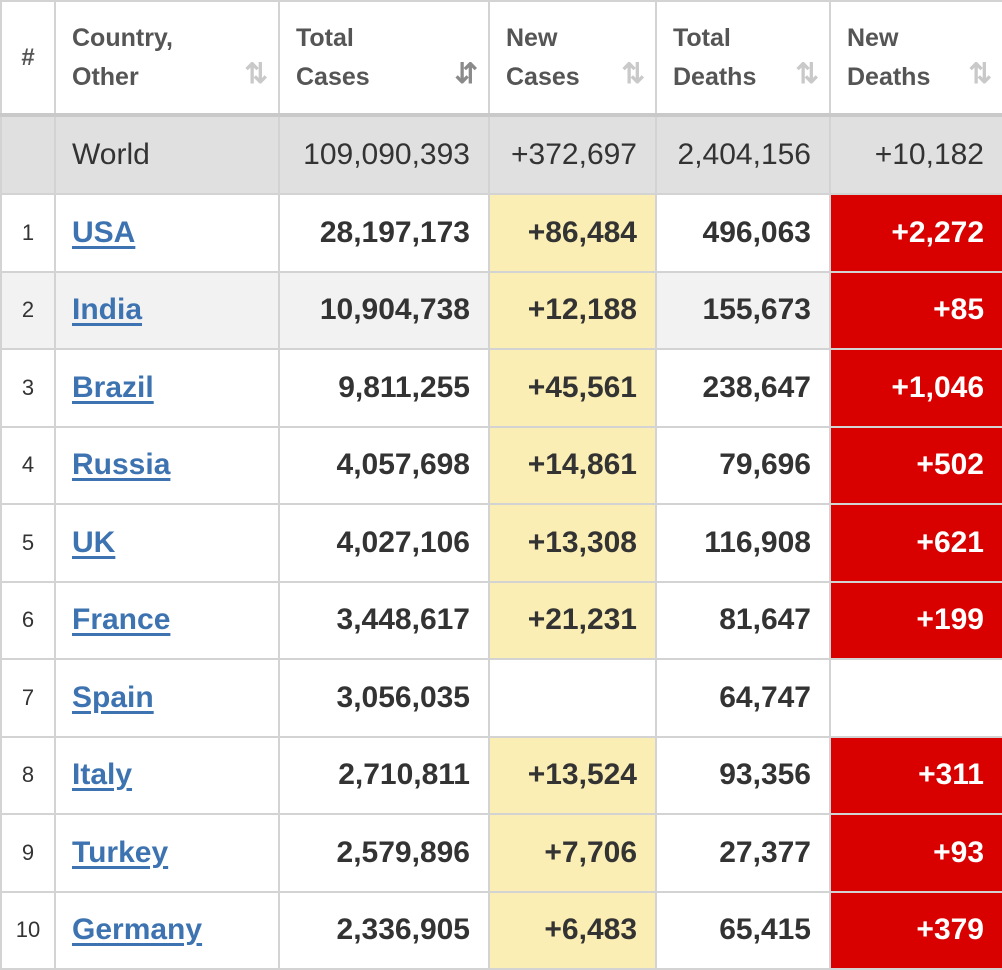  Describe the element at coordinates (915, 543) in the screenshot. I see `new-deaths-cell: +621` at that location.